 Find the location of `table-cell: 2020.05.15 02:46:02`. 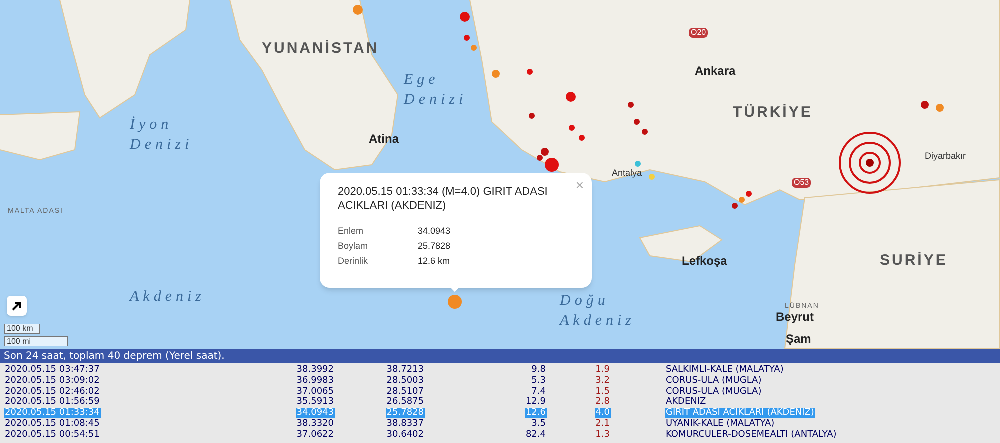

table-cell: 2020.05.15 02:46:02 is located at coordinates (52, 391).